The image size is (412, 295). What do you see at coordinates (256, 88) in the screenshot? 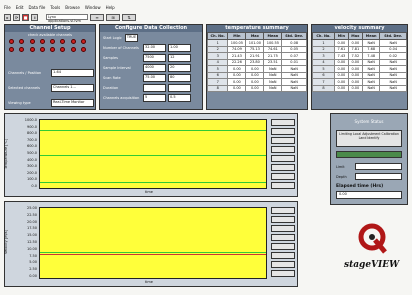
I see `table-row: 8 0.00 0.00 NaN NaN` at bounding box center [256, 88].